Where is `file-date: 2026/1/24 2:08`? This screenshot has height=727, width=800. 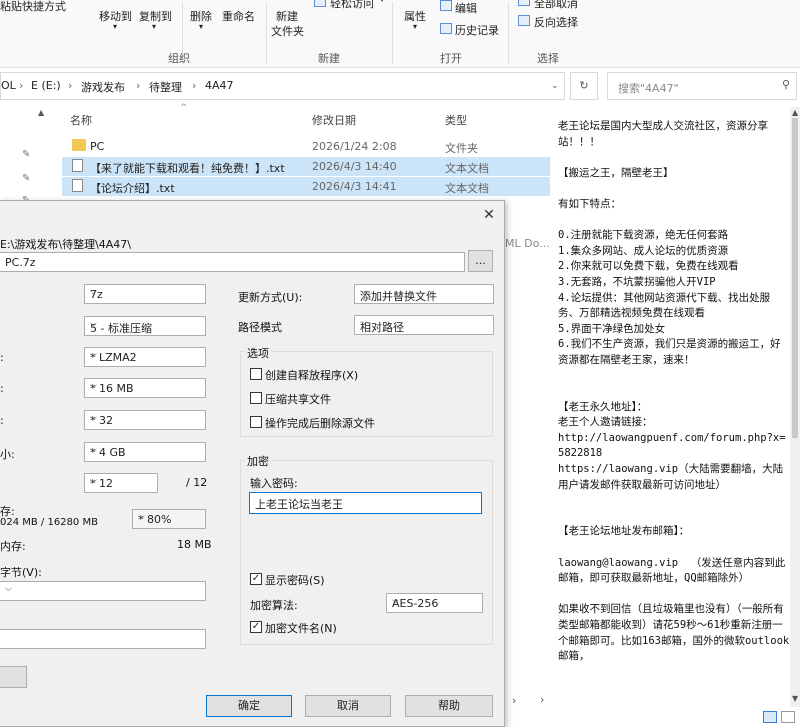
file-date: 2026/1/24 2:08 is located at coordinates (354, 146).